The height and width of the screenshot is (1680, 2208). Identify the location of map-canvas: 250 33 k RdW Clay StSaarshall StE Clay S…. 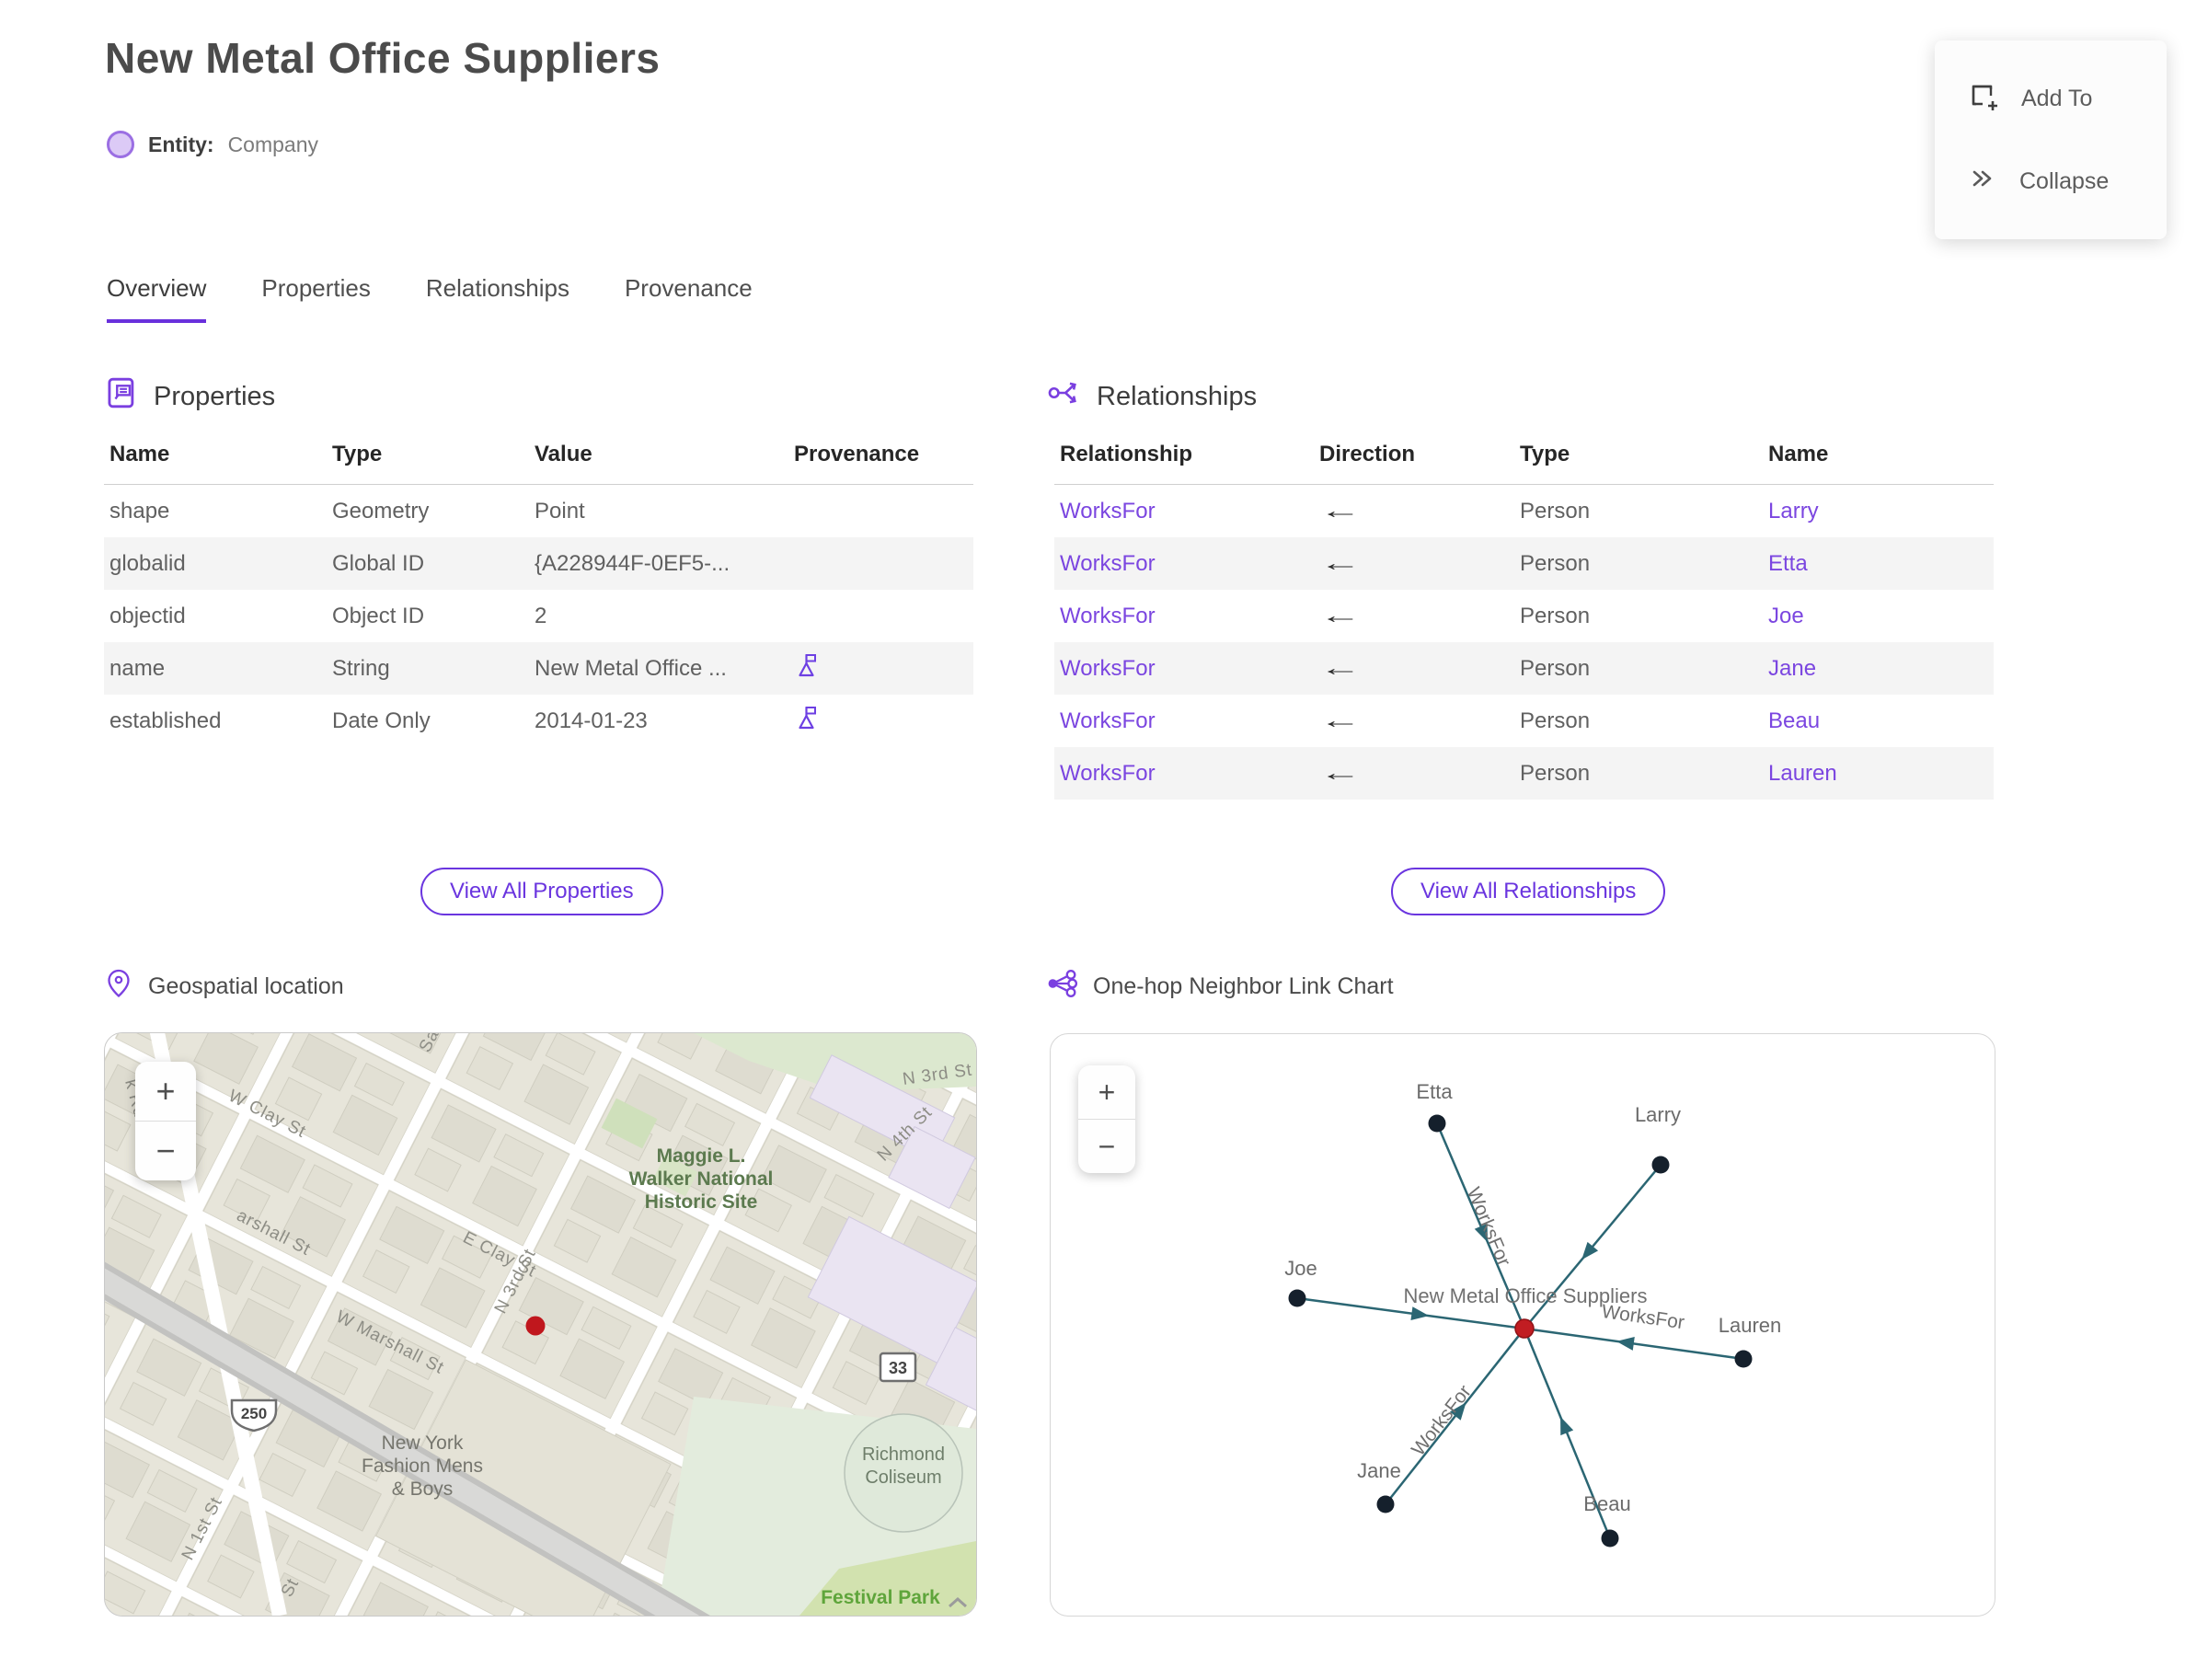
(540, 1324).